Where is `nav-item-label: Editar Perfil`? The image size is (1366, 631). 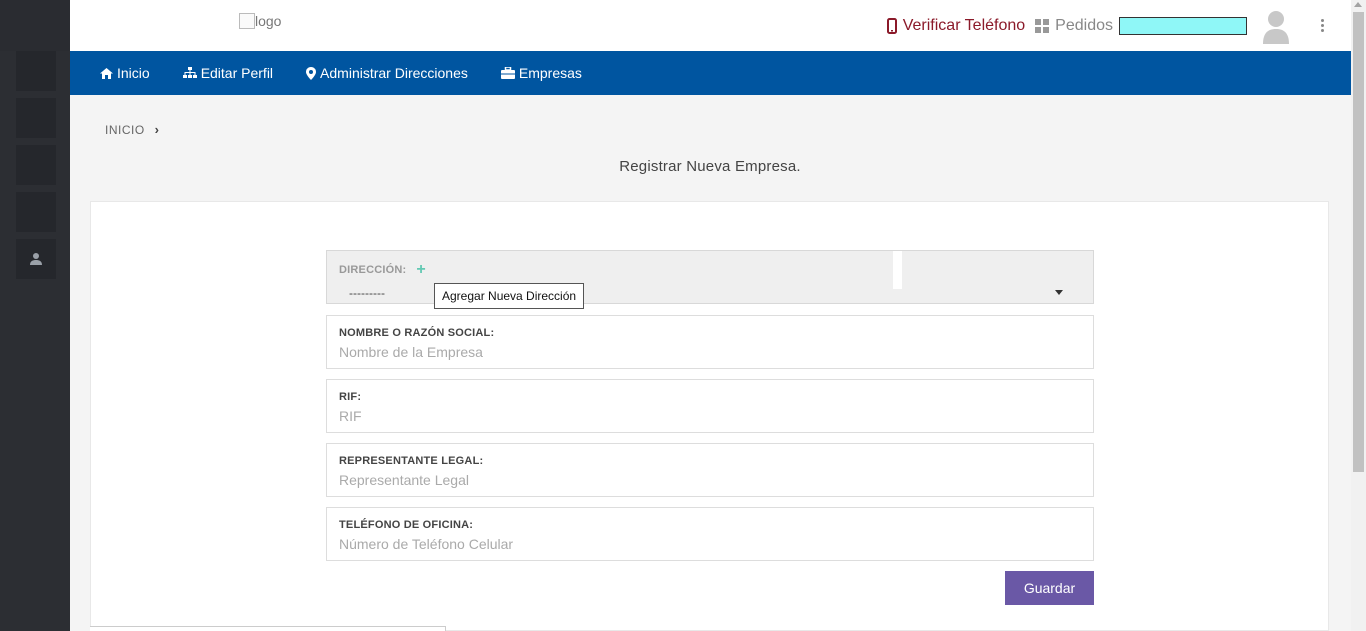 nav-item-label: Editar Perfil is located at coordinates (237, 73).